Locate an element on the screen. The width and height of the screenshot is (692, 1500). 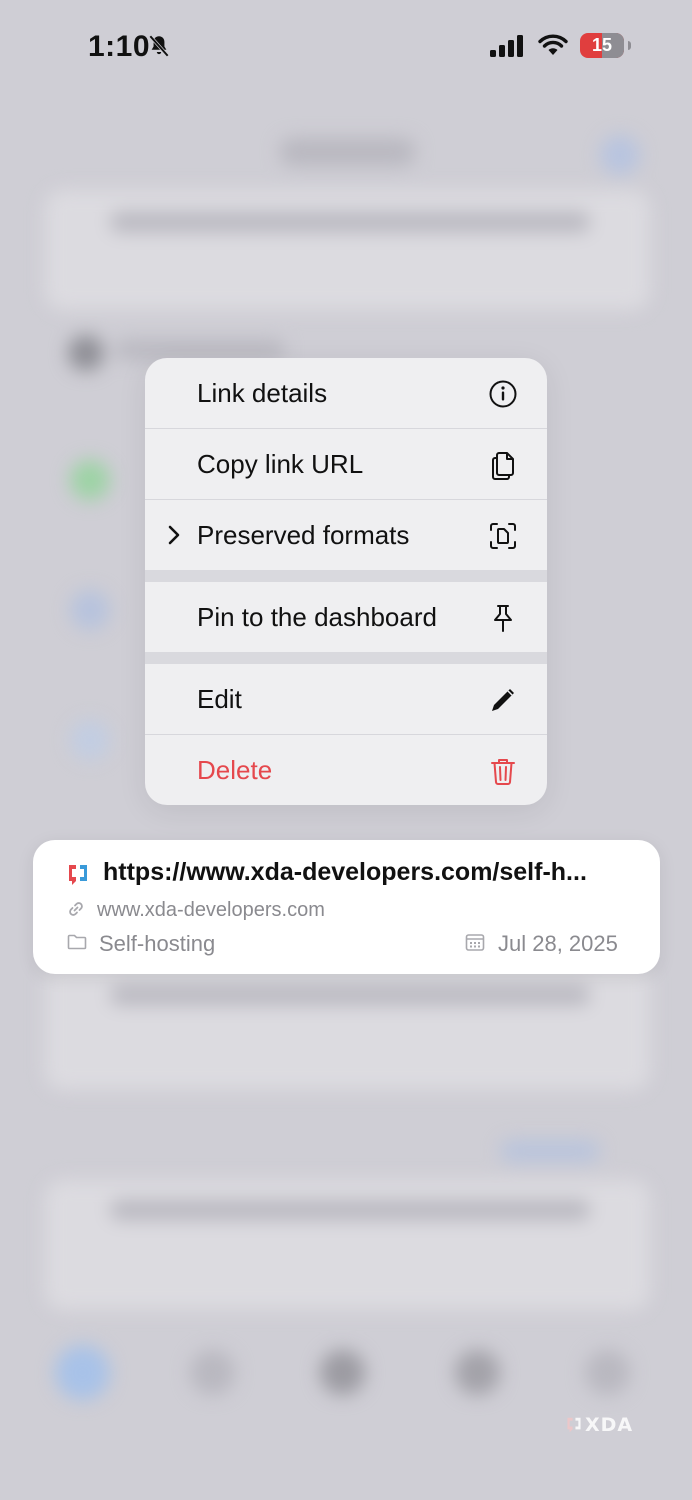
chevron-right-icon is located at coordinates (174, 535).